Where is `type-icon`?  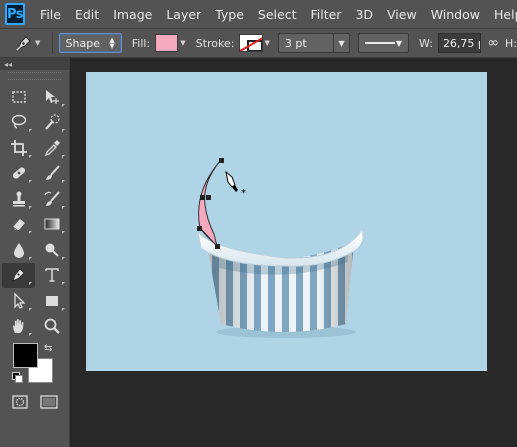 type-icon is located at coordinates (51, 275).